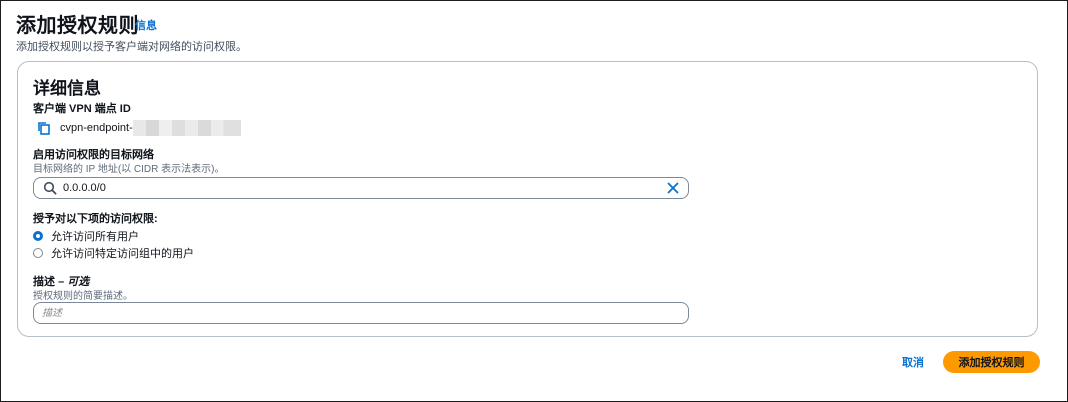 This screenshot has height=402, width=1068. I want to click on panel-title: 详细信息, so click(67, 88).